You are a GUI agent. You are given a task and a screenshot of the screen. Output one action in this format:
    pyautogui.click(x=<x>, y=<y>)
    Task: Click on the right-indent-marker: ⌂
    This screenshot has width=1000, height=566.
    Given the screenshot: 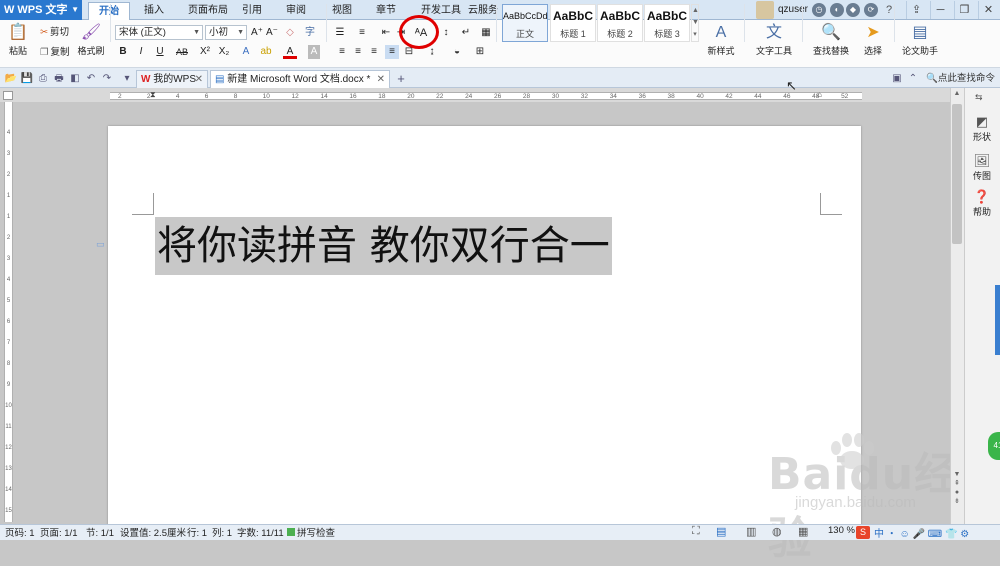 What is the action you would take?
    pyautogui.click(x=819, y=94)
    